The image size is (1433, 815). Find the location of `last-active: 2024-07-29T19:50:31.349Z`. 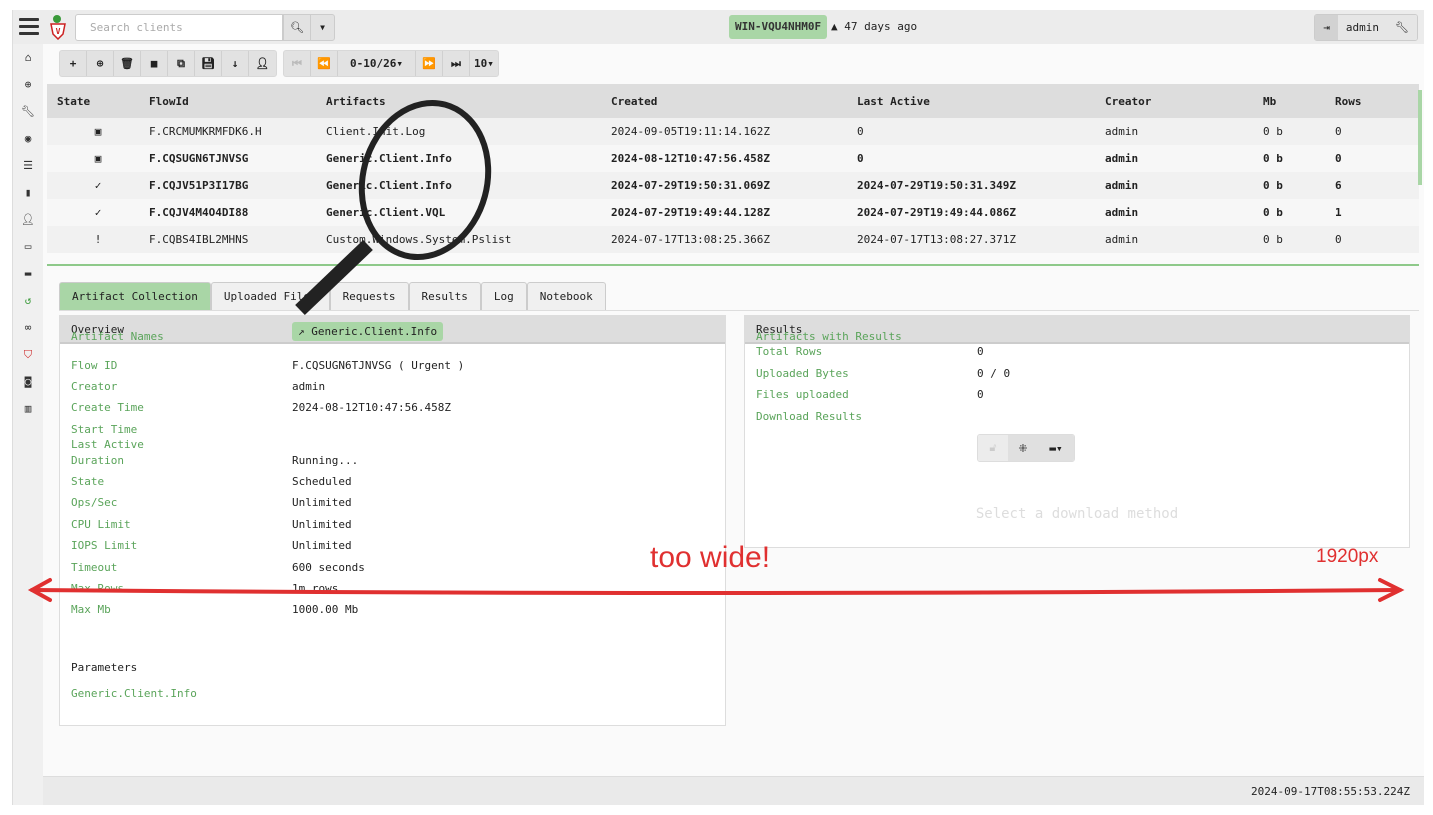

last-active: 2024-07-29T19:50:31.349Z is located at coordinates (936, 185).